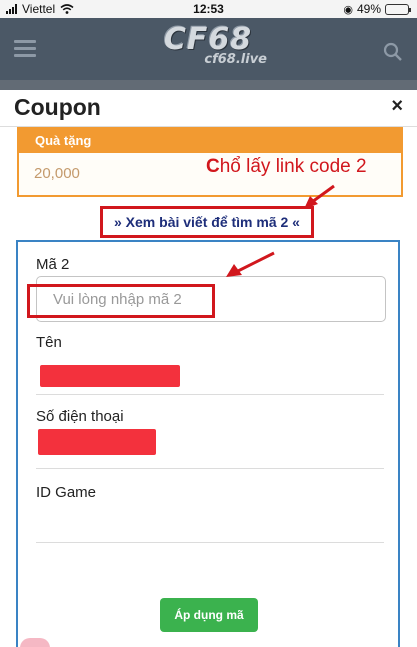 The height and width of the screenshot is (647, 417). I want to click on game-id-label: ID Game, so click(66, 492).